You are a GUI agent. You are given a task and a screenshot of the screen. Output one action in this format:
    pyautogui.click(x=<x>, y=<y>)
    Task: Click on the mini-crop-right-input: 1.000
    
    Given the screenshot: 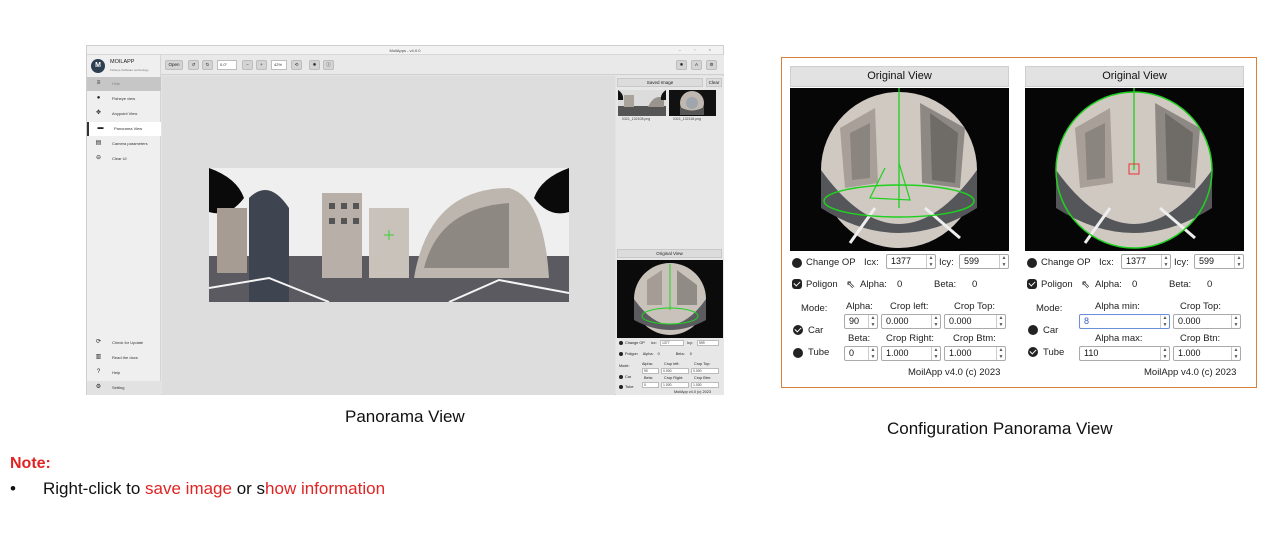 What is the action you would take?
    pyautogui.click(x=675, y=385)
    